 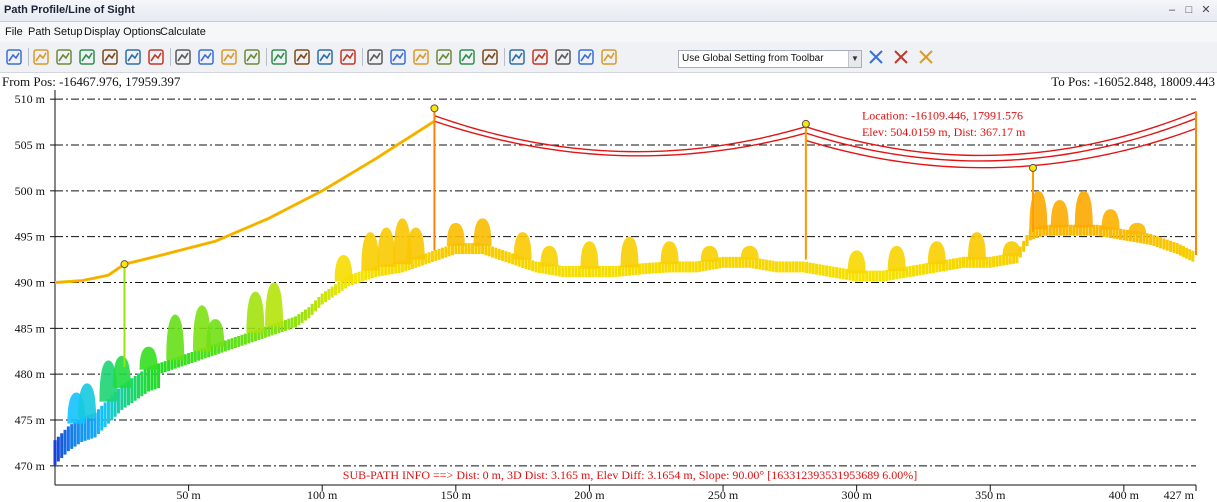 What do you see at coordinates (91, 81) in the screenshot?
I see `from-position: From Pos: -16467.976, 17959.397` at bounding box center [91, 81].